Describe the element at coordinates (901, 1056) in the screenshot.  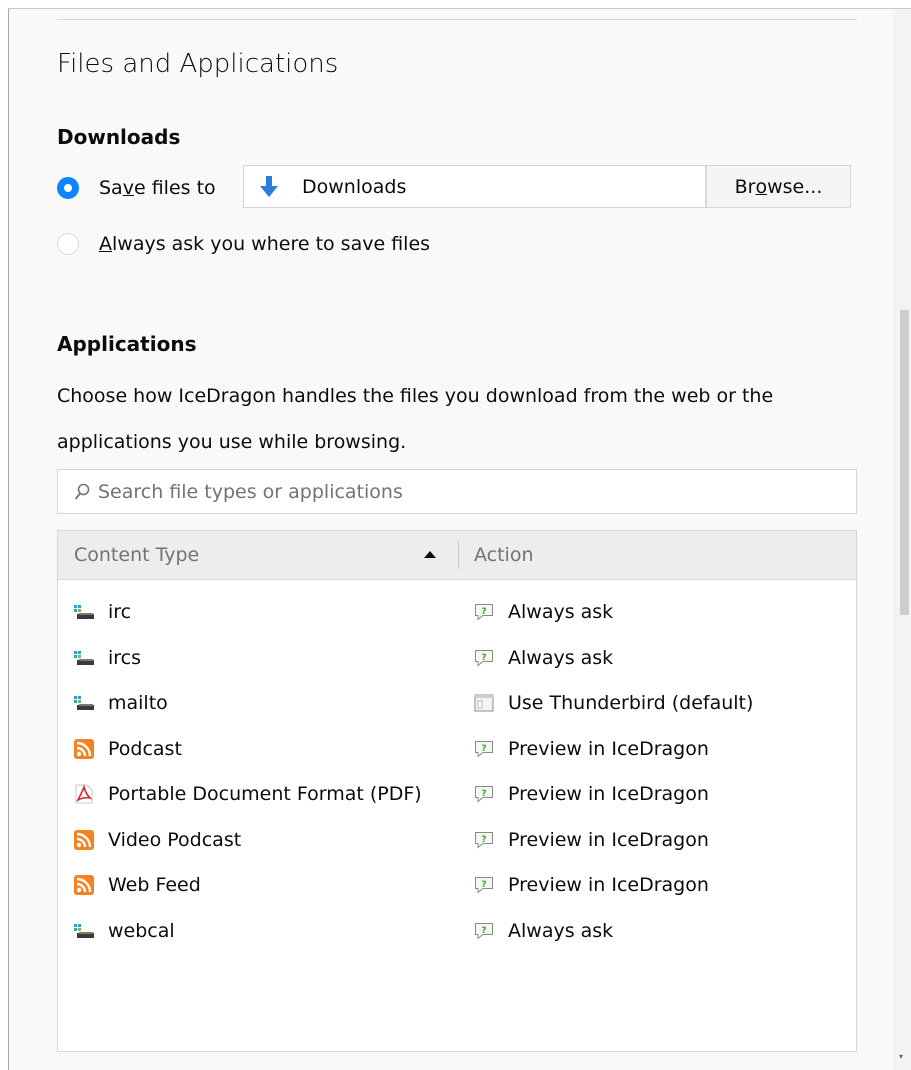
I see `scroll-down-arrow-icon: ▾` at that location.